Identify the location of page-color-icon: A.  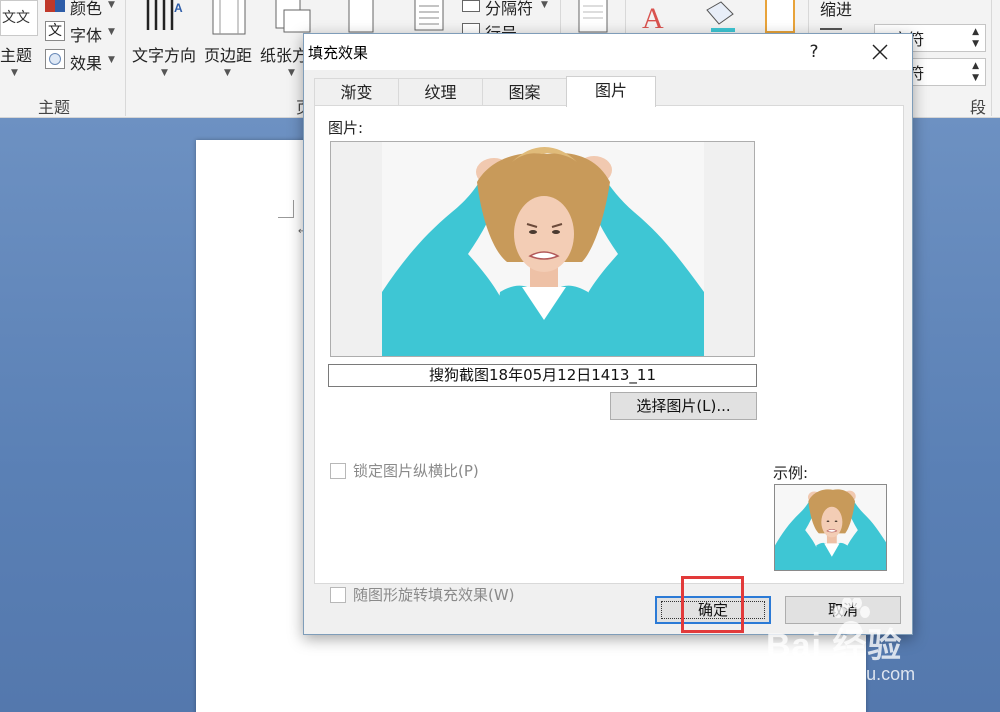
(653, 18).